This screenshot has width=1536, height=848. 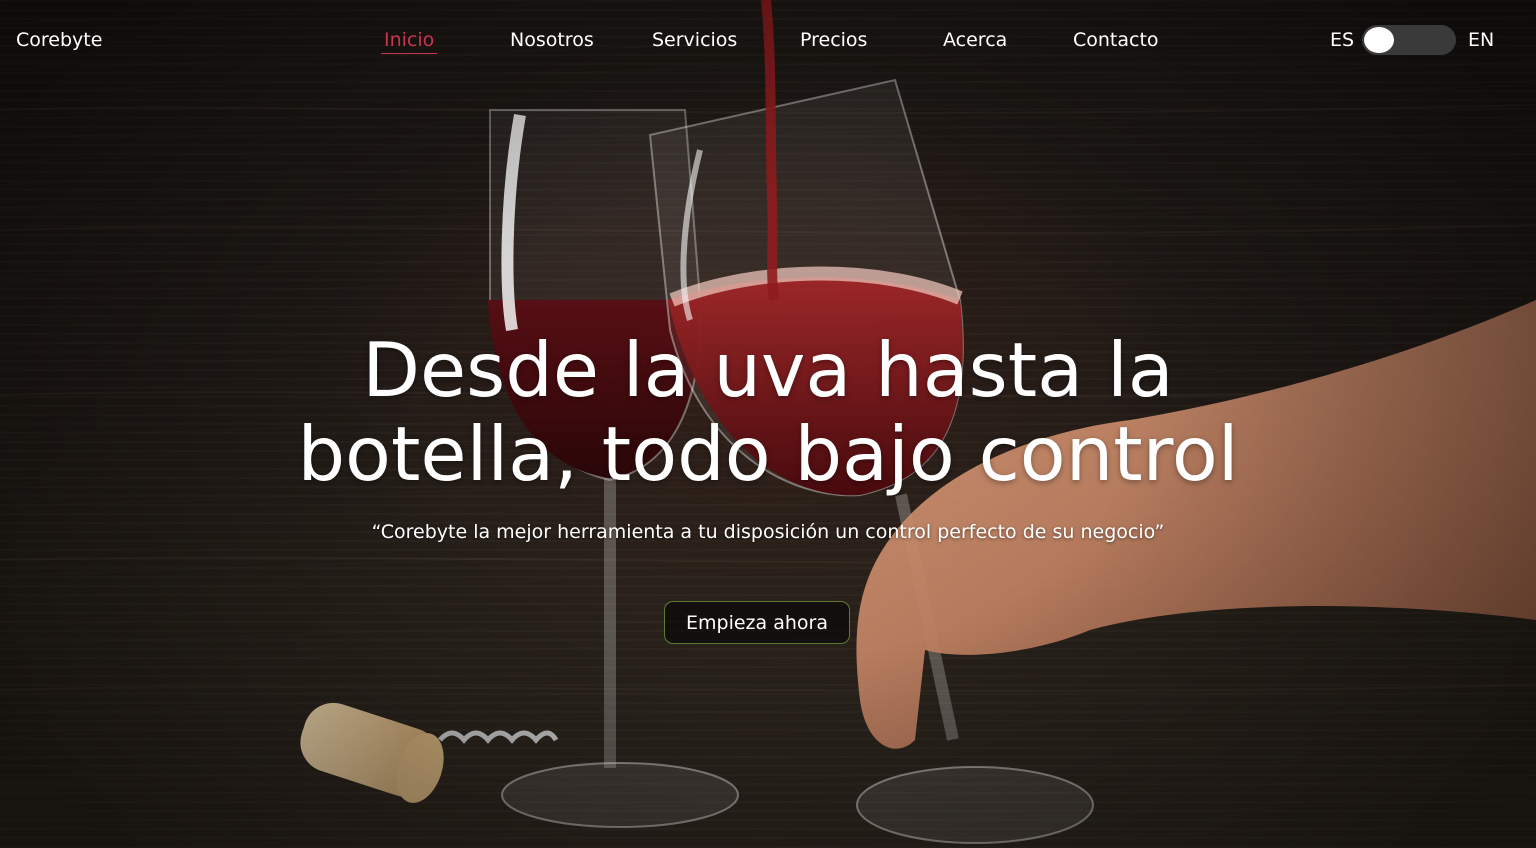 I want to click on nav-item-inicio: Inicio, so click(x=409, y=40).